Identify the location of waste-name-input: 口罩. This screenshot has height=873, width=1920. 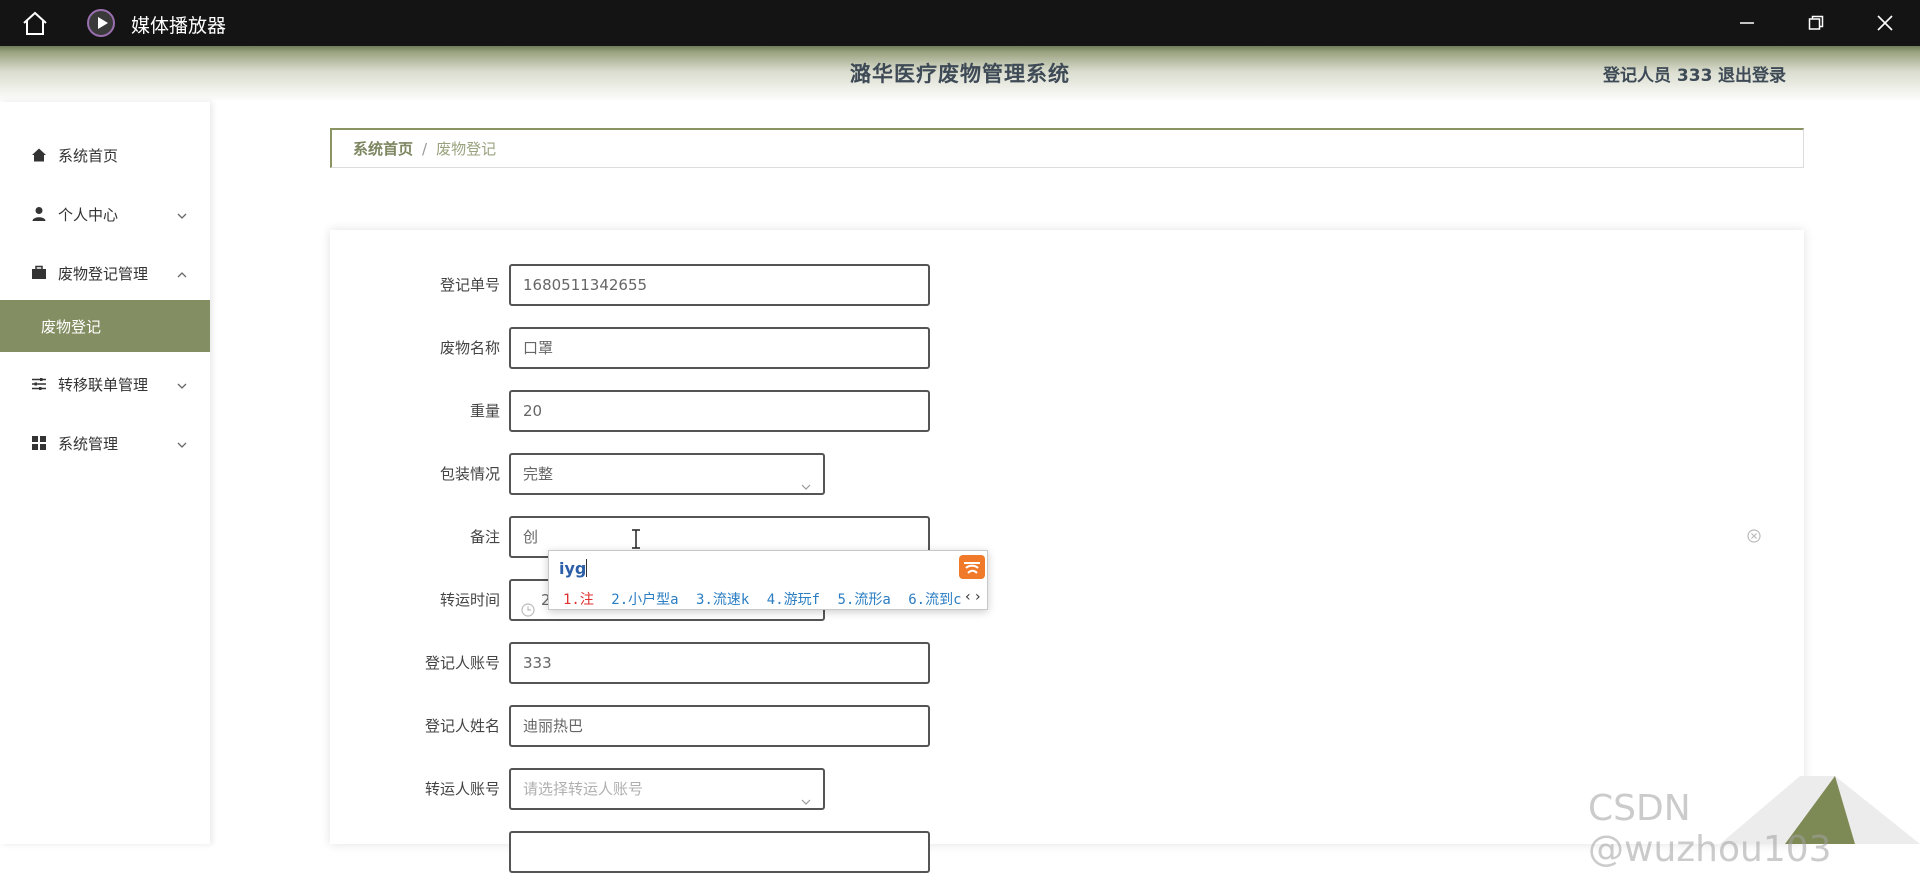
(719, 348).